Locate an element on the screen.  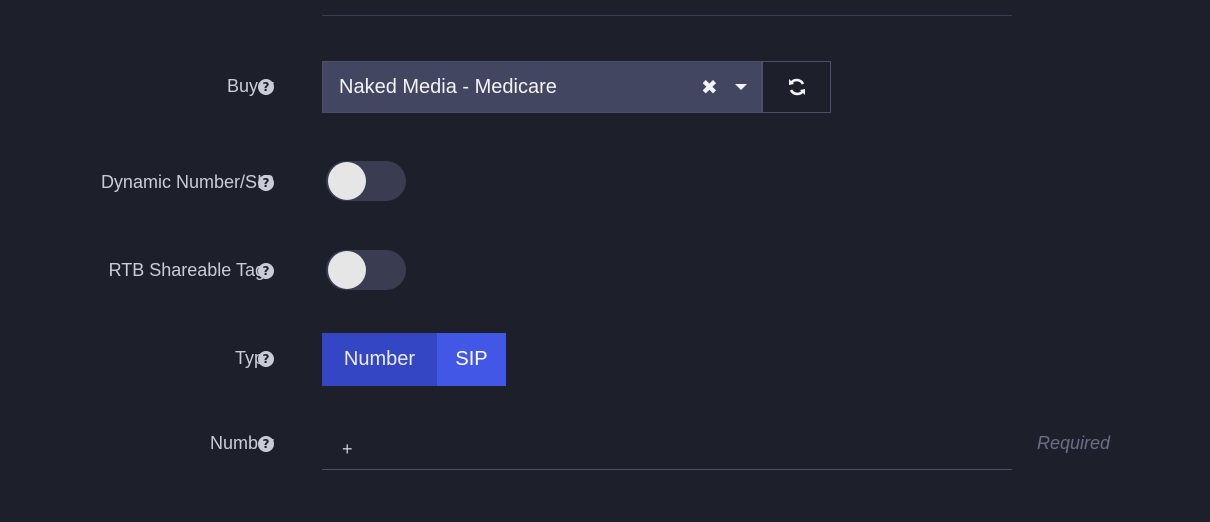
dynamic-number-help-icon: ? is located at coordinates (266, 183).